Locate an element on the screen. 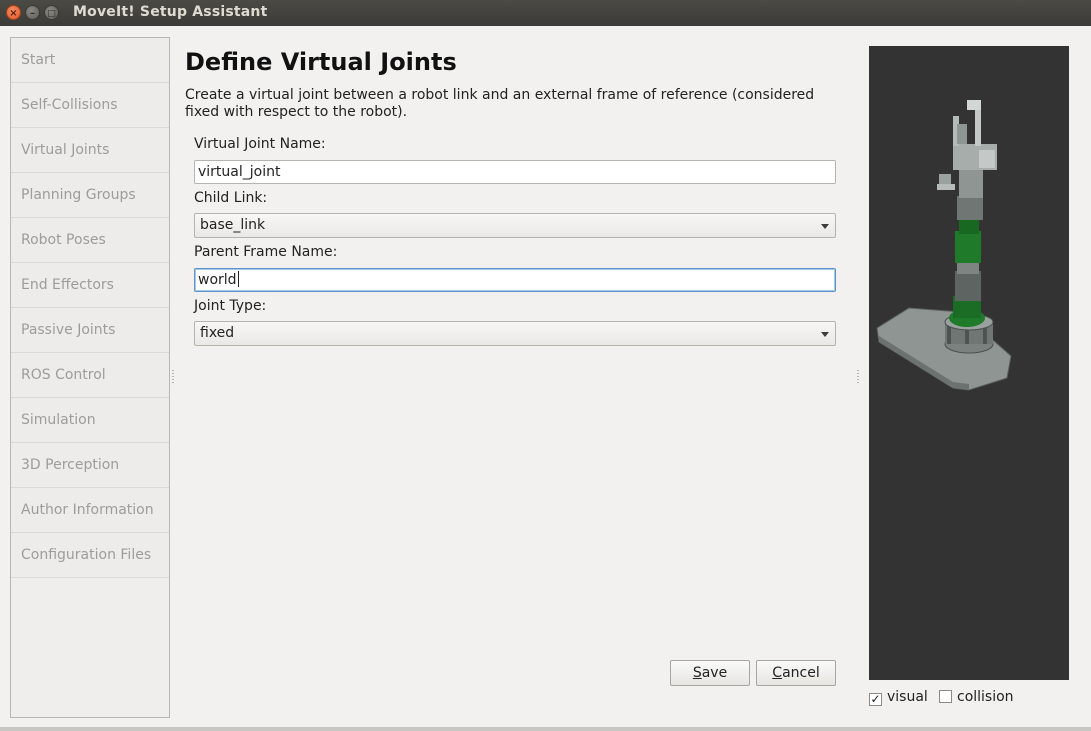 The image size is (1091, 731). parent-frame-value: world is located at coordinates (217, 280).